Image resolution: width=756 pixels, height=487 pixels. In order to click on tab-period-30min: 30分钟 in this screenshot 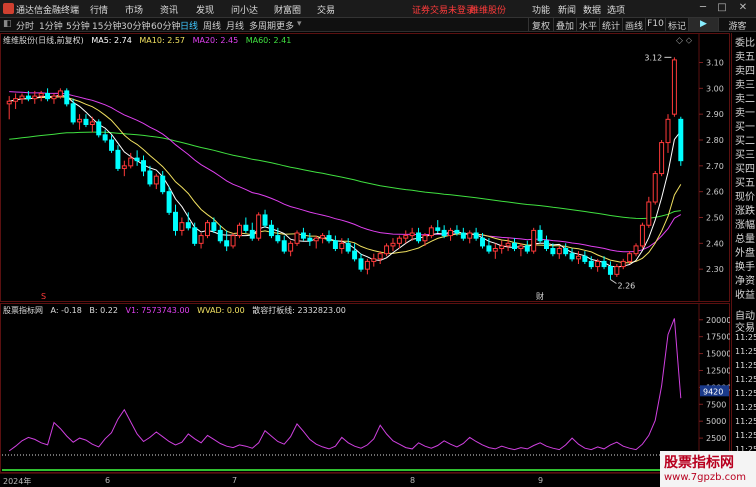, I will do `click(135, 25)`.